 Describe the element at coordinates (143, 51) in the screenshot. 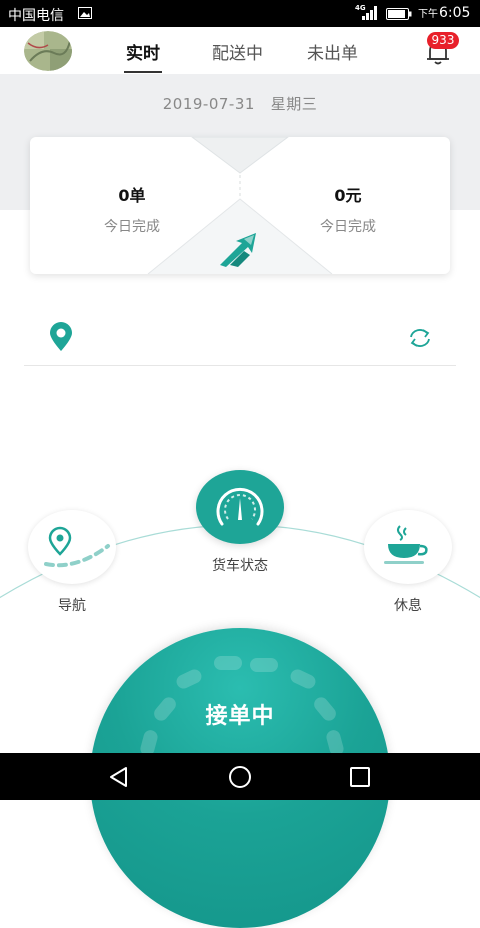

I see `tab-realtime: 实时` at that location.